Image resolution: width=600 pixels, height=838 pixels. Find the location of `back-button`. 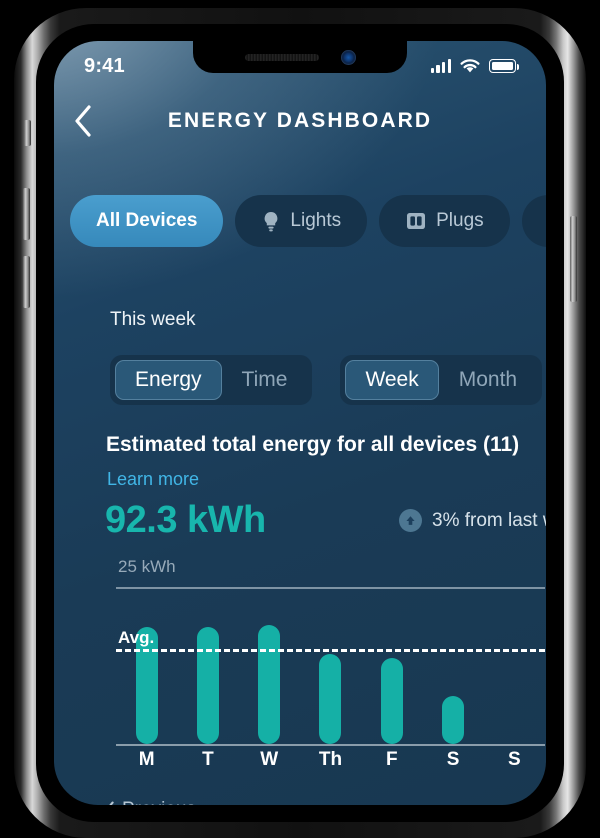

back-button is located at coordinates (83, 121).